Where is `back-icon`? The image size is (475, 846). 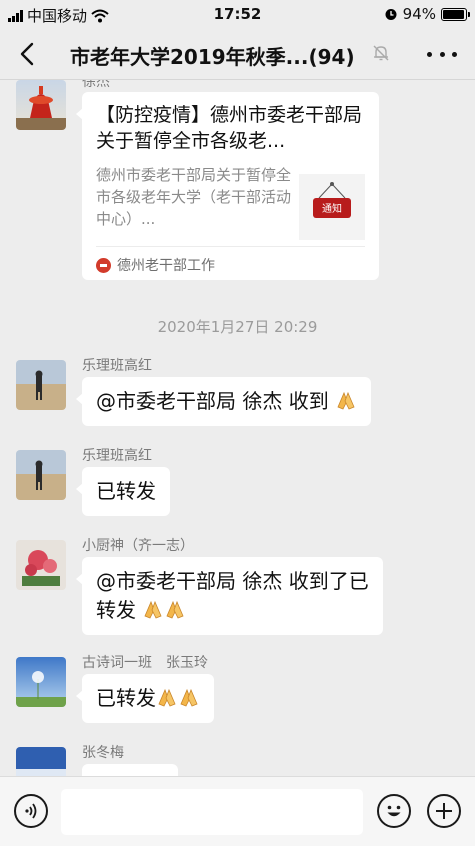
back-icon is located at coordinates (29, 54).